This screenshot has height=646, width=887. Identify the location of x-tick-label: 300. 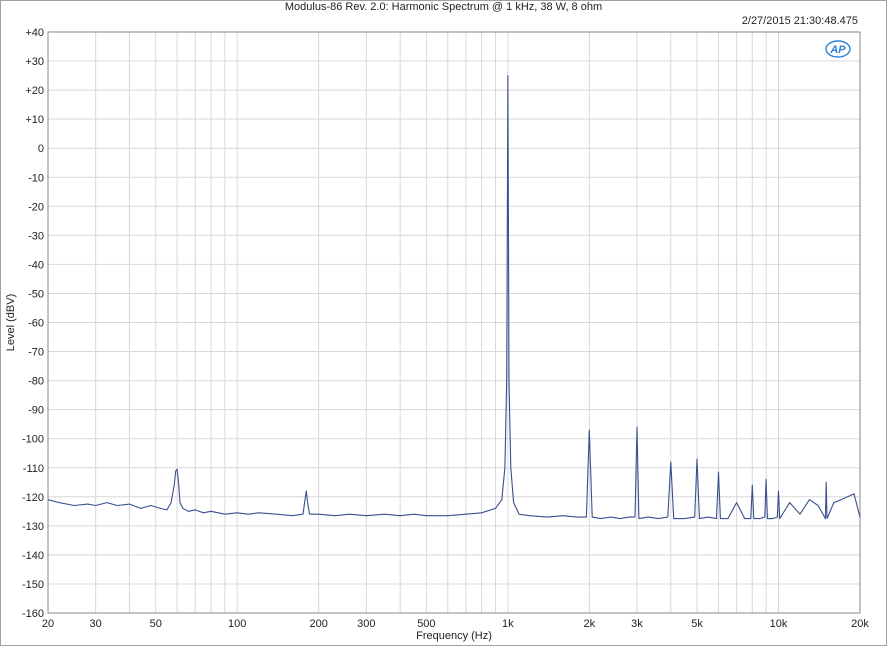
(366, 624).